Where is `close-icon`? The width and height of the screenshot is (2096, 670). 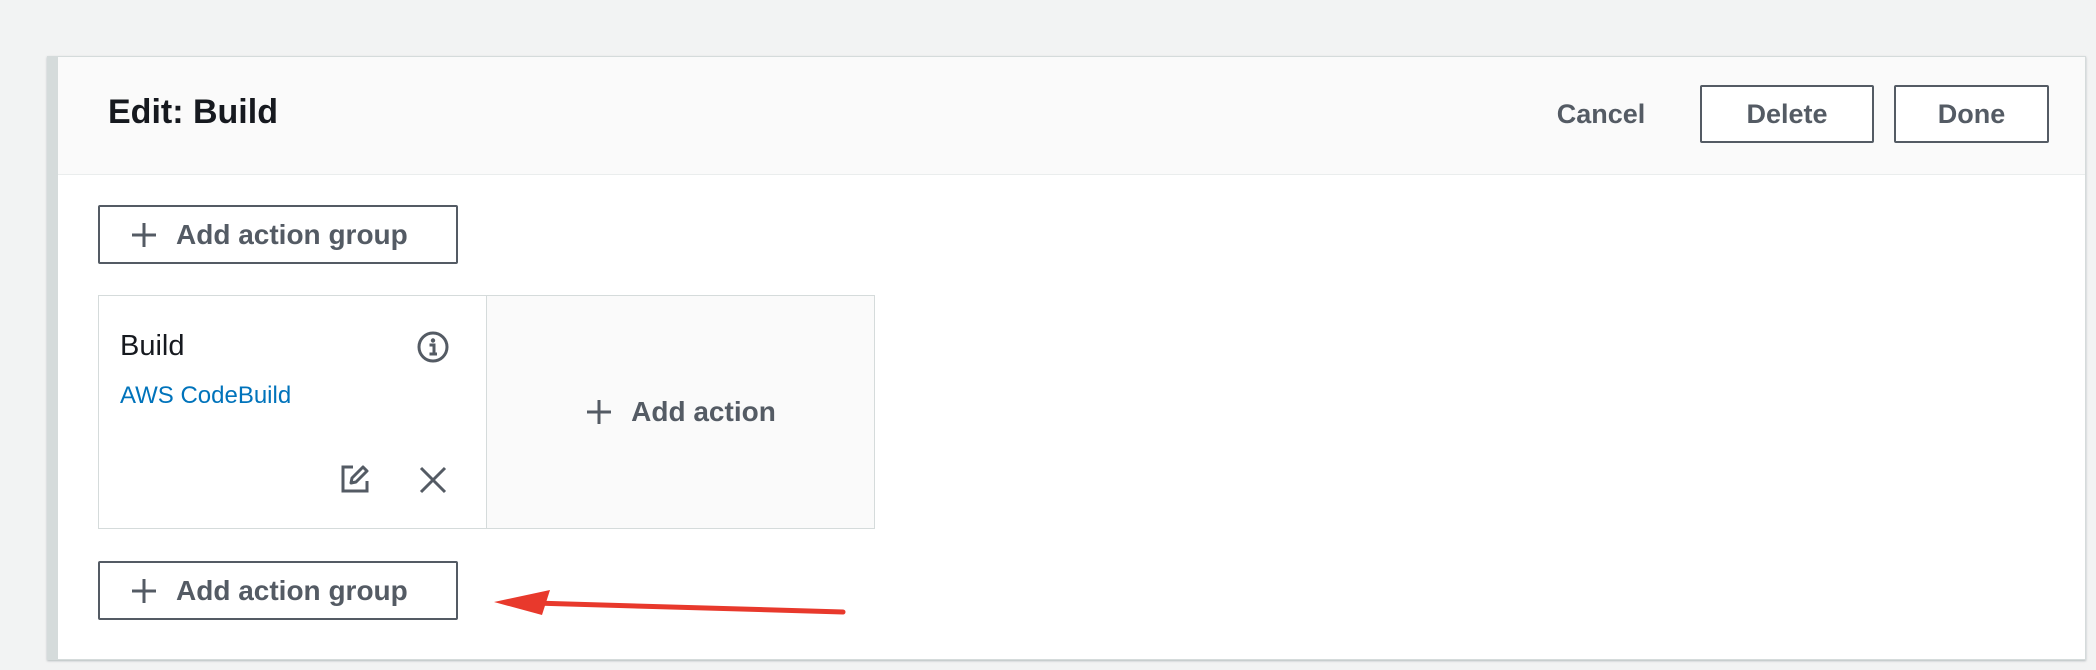
close-icon is located at coordinates (433, 480).